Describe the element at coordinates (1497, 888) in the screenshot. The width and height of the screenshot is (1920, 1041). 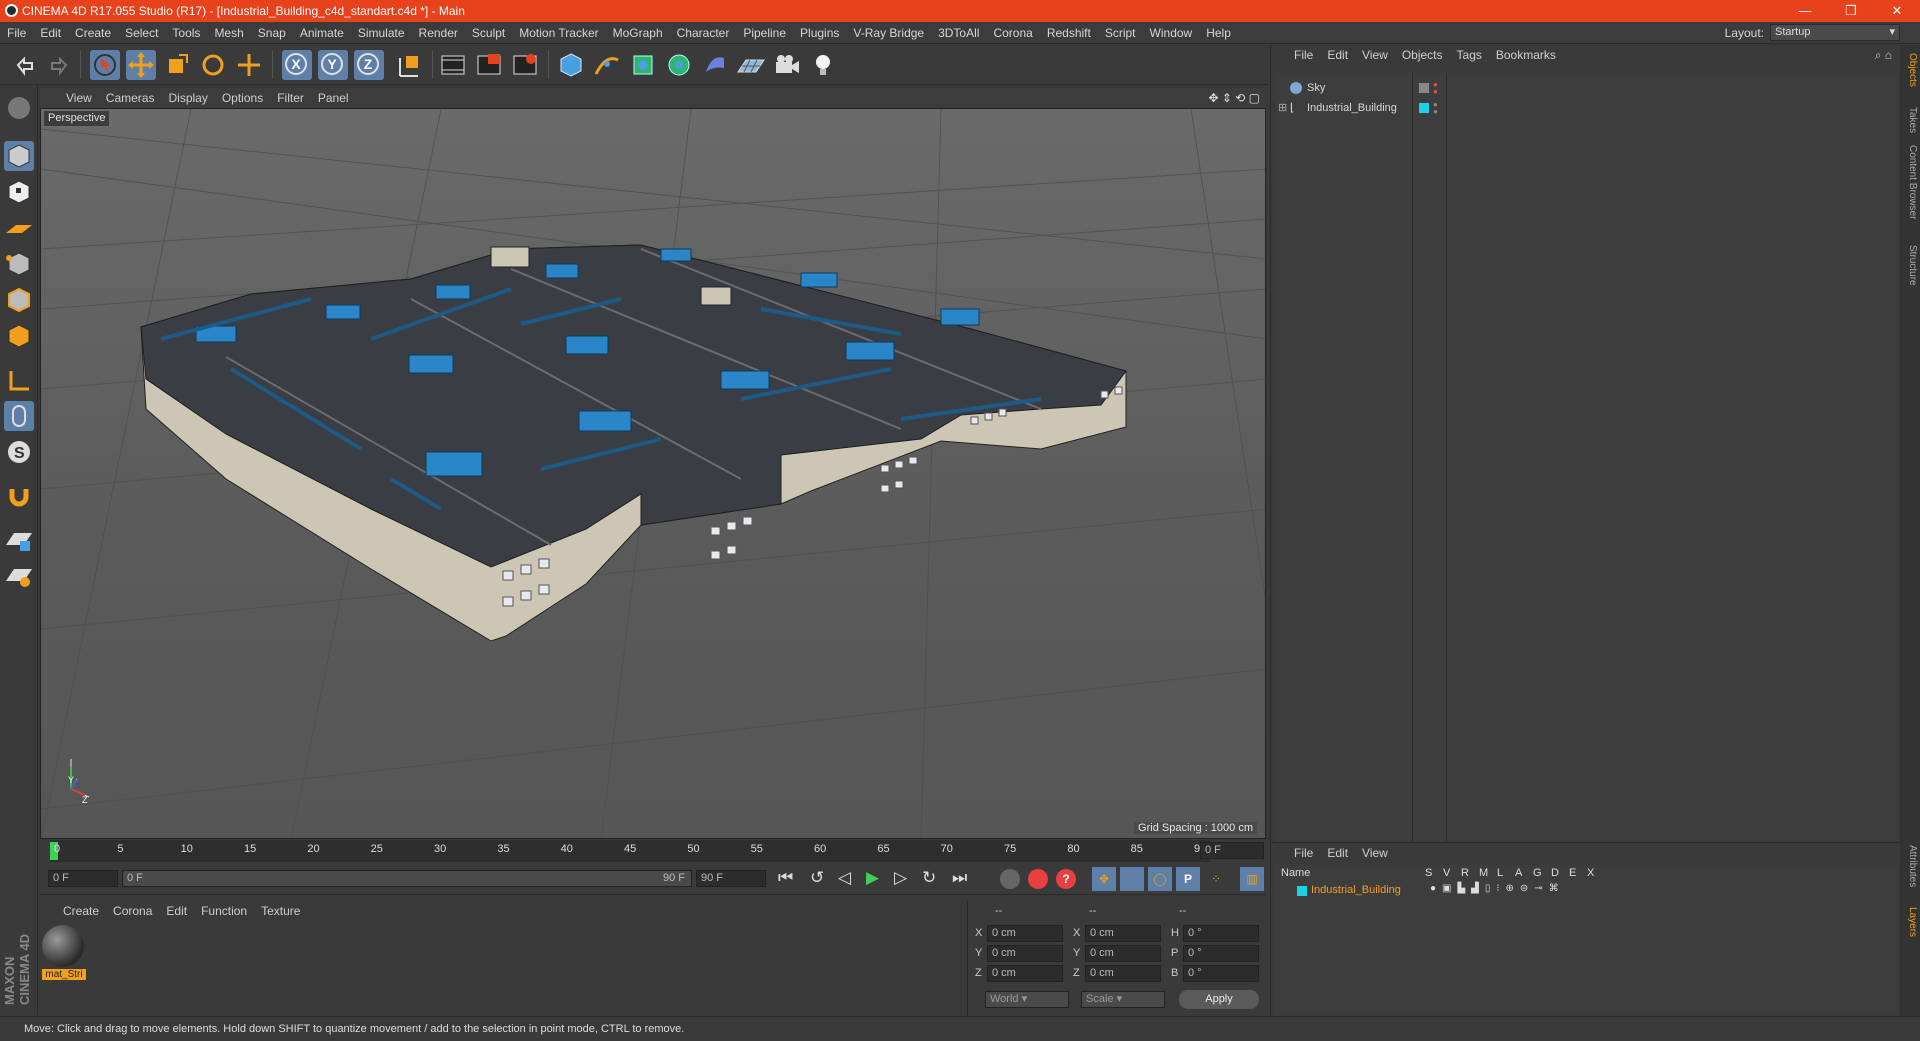
I see `layer-toggle-icons: ●▣▙▟▯⁝⊕⊜⊸⌘` at that location.